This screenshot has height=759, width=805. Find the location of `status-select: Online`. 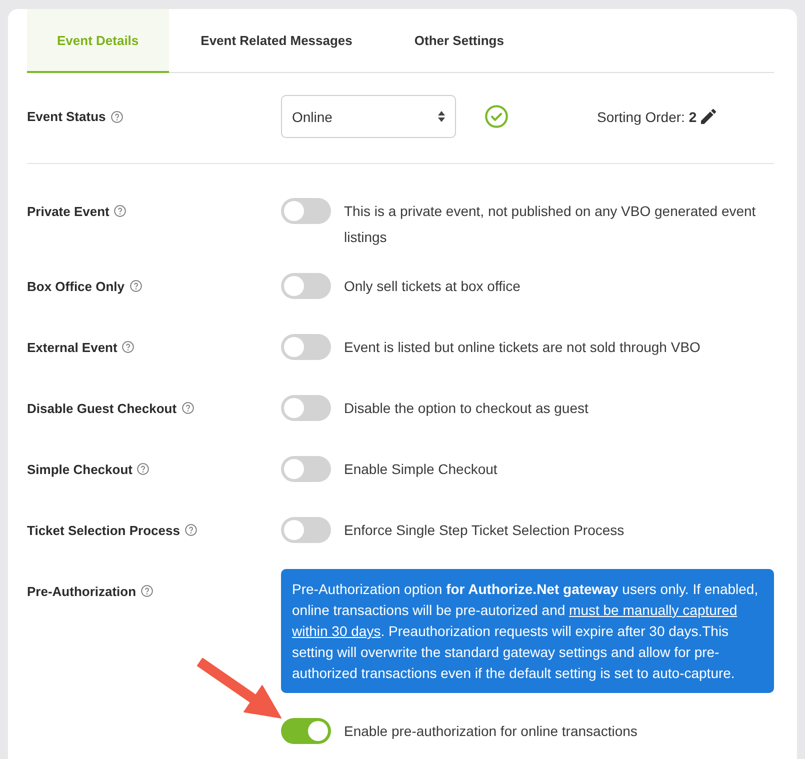

status-select: Online is located at coordinates (368, 116).